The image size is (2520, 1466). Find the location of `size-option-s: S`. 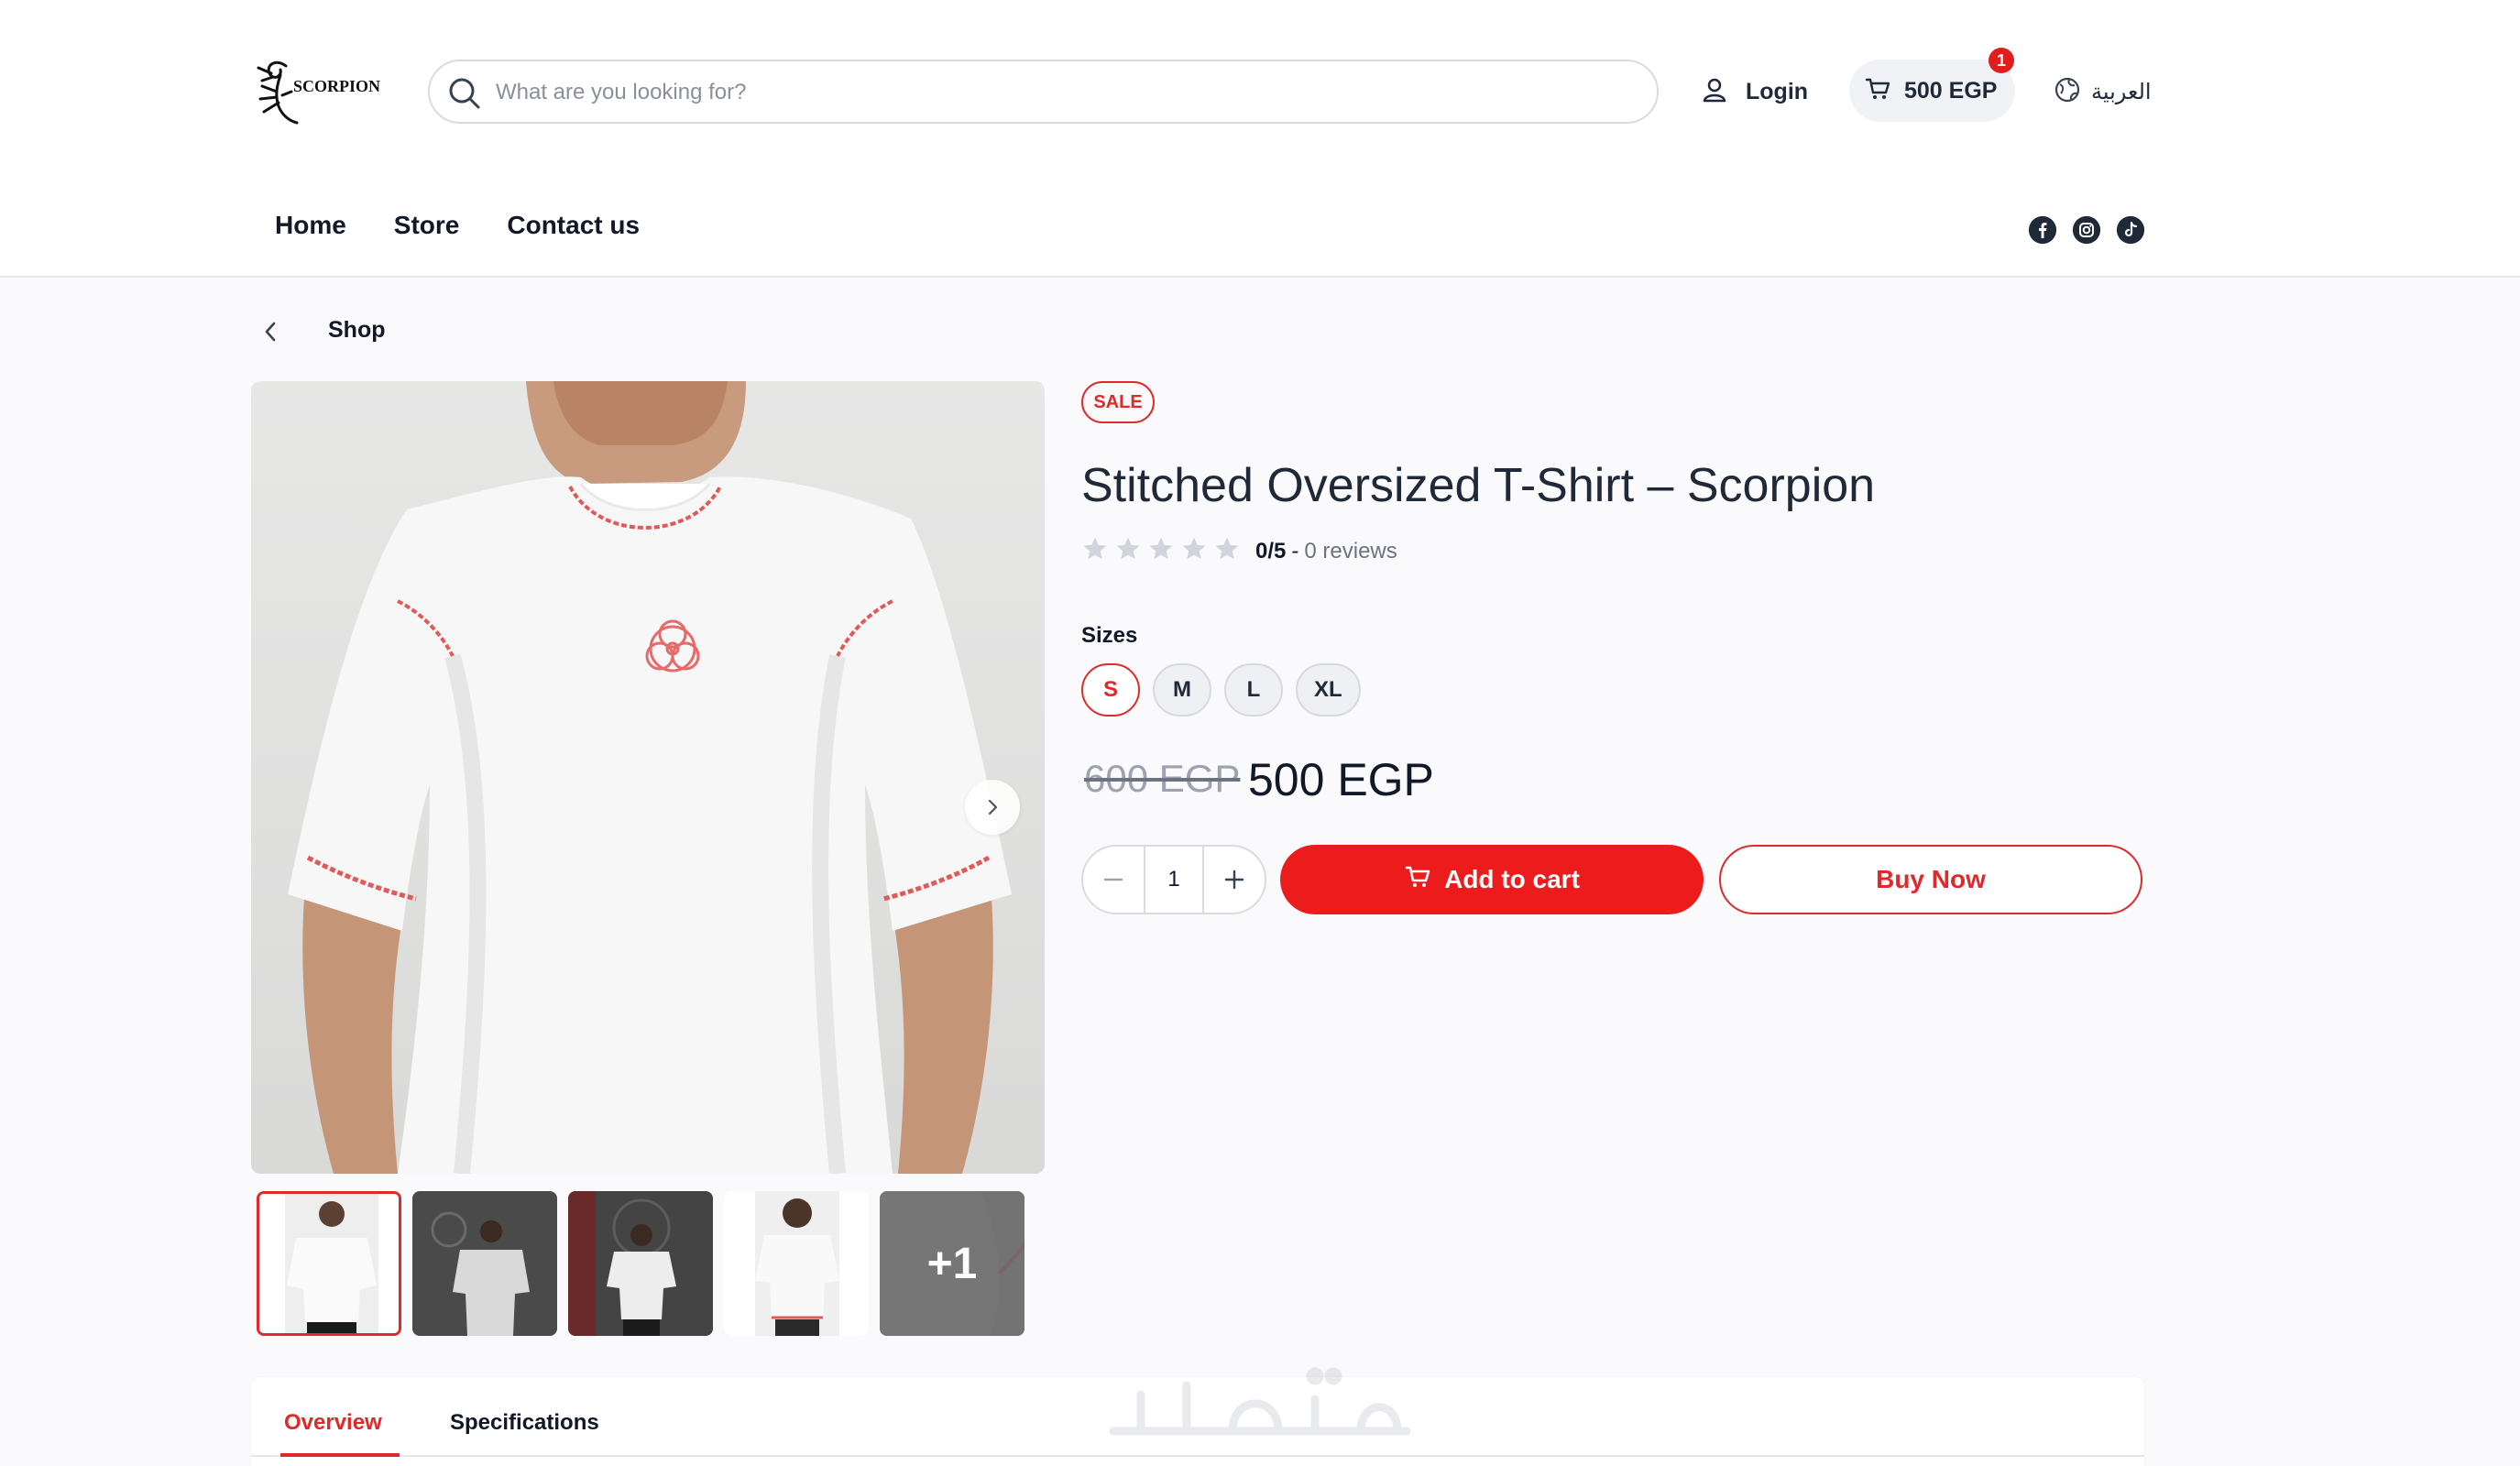

size-option-s: S is located at coordinates (1110, 690).